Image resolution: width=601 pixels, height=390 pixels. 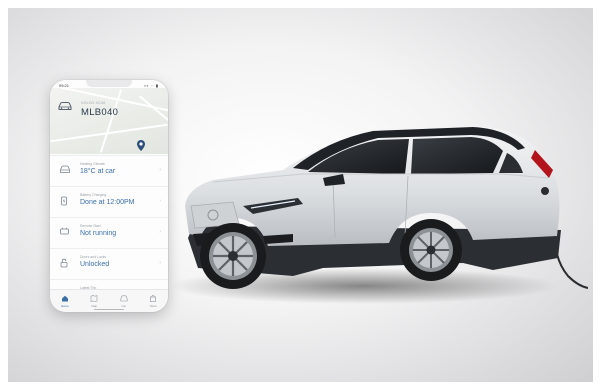 What do you see at coordinates (109, 85) in the screenshot?
I see `status-bar: 09:21 ▪▪ ◦ ▮` at bounding box center [109, 85].